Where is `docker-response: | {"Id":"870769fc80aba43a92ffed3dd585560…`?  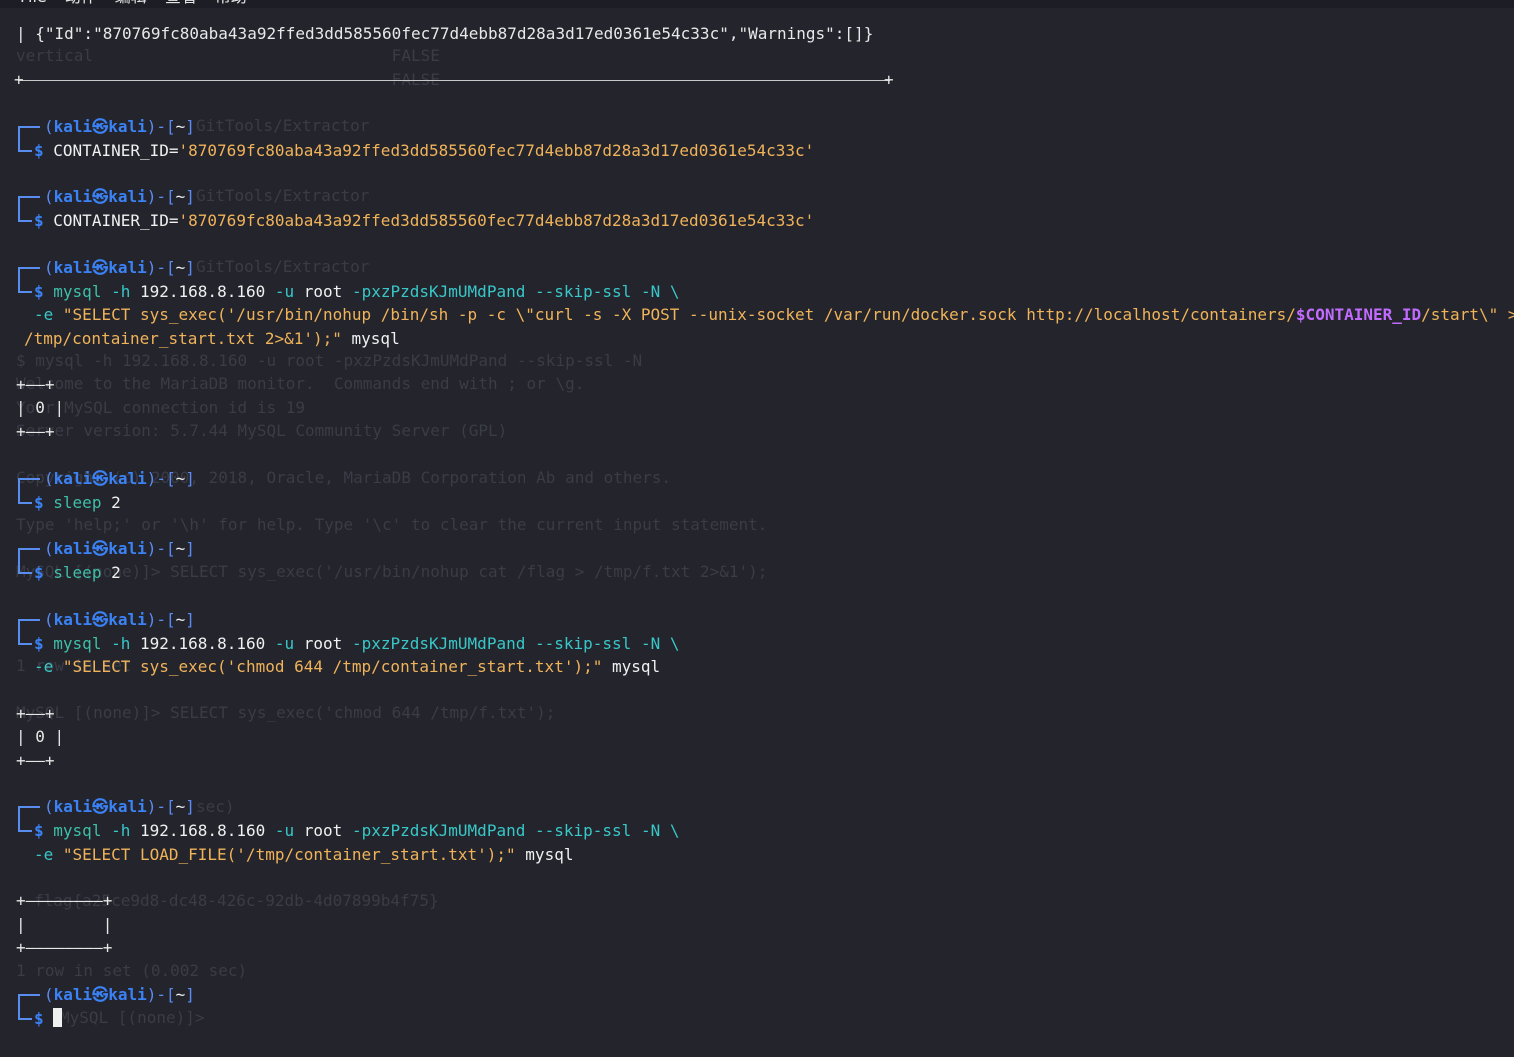
docker-response: | {"Id":"870769fc80aba43a92ffed3dd585560… is located at coordinates (445, 33).